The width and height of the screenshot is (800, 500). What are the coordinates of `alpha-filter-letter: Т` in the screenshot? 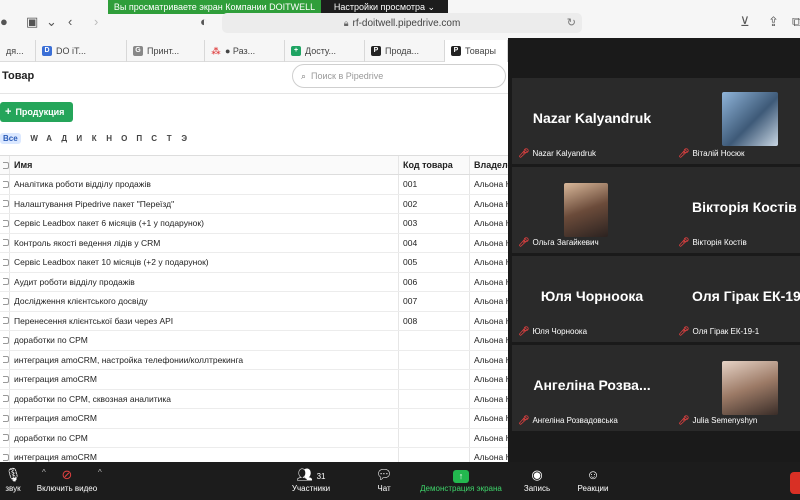 It's located at (169, 138).